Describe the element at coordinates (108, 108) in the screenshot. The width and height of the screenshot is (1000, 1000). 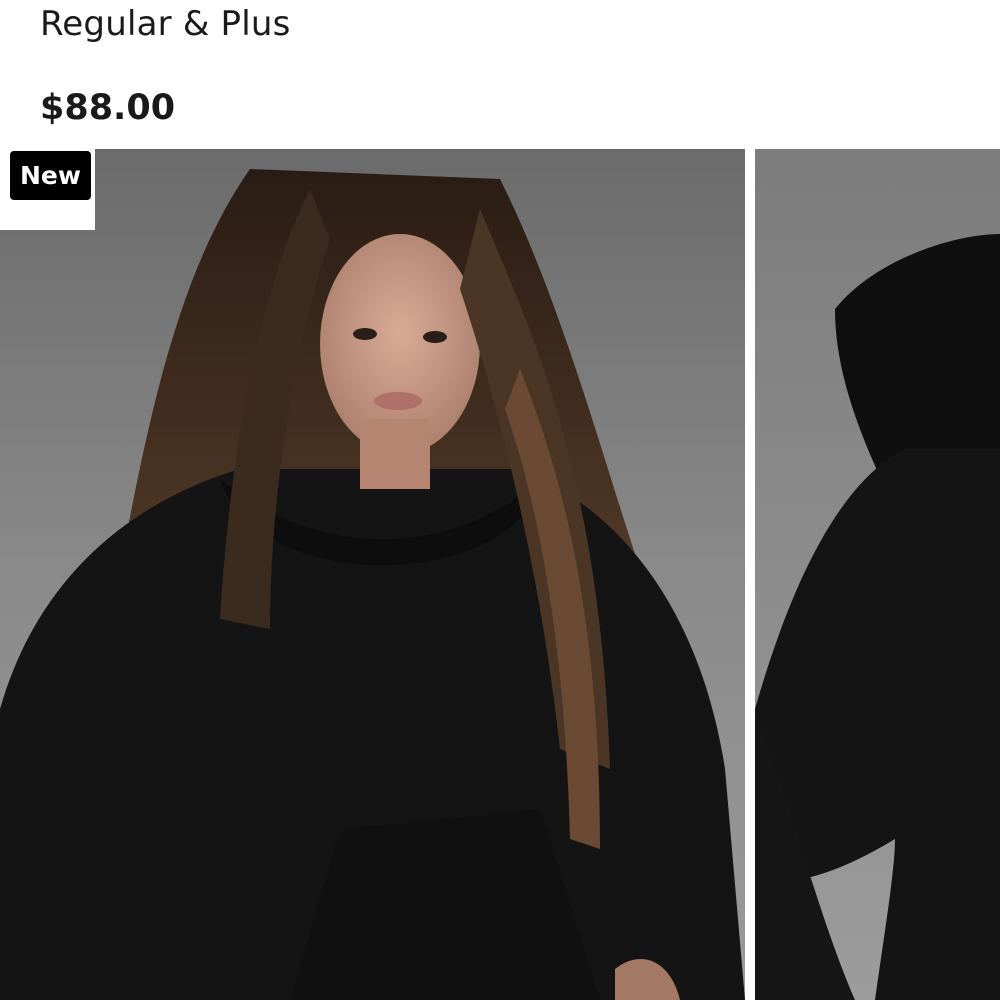
I see `product-price: $88.00` at that location.